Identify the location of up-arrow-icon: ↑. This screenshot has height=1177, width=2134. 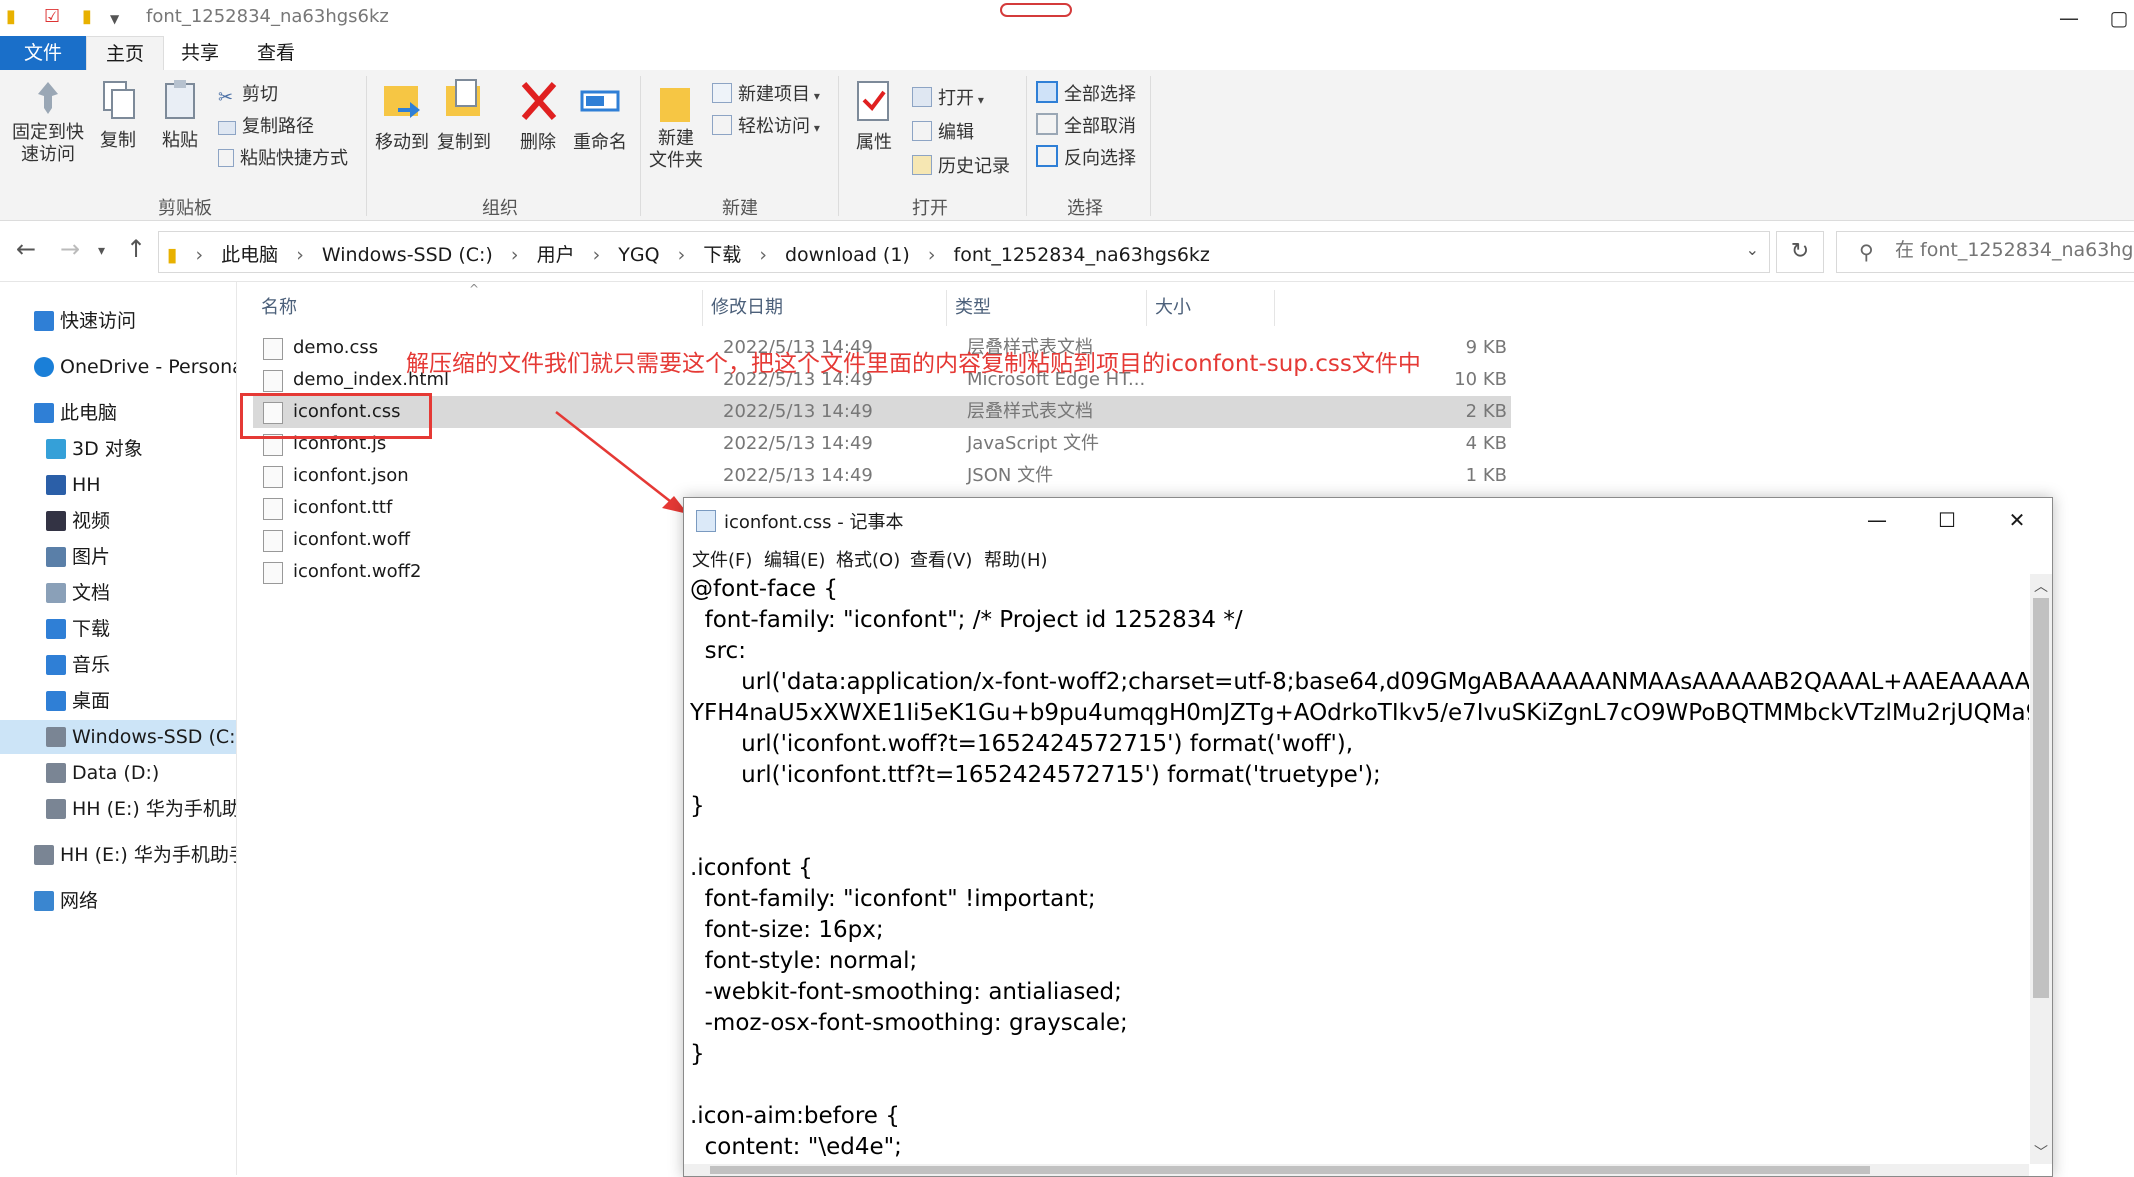
(136, 249).